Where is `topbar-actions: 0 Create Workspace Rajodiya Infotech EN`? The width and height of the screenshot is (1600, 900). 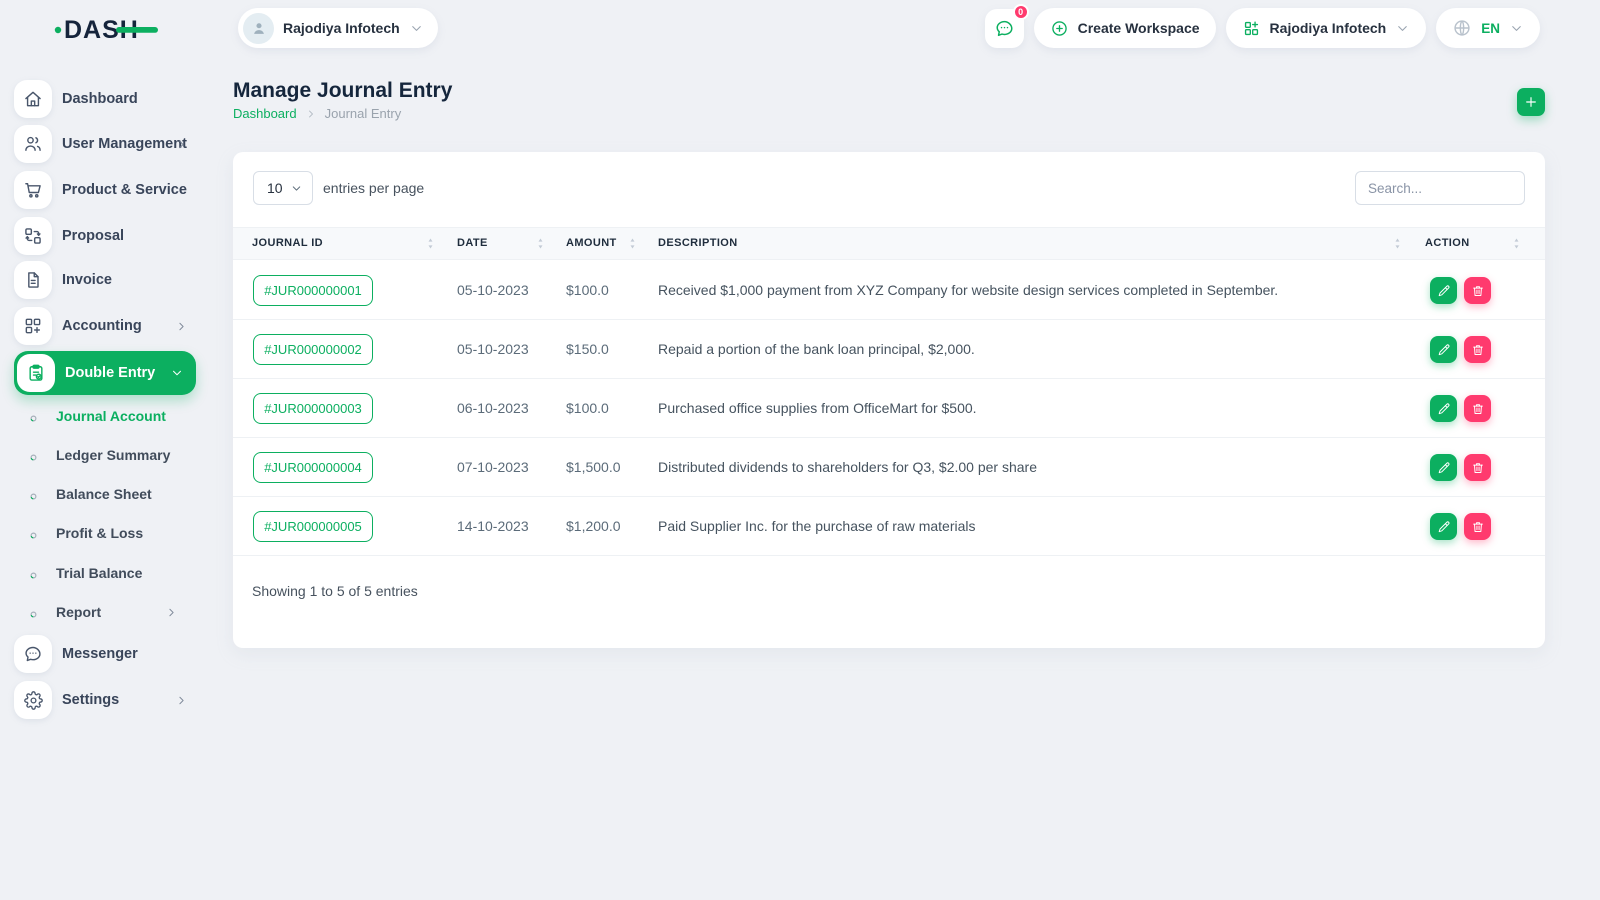
topbar-actions: 0 Create Workspace Rajodiya Infotech EN is located at coordinates (1262, 25).